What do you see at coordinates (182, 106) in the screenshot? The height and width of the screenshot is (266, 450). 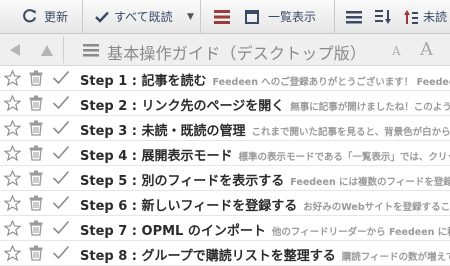 I see `item-title: Step 2 : リンク先のページを開く` at bounding box center [182, 106].